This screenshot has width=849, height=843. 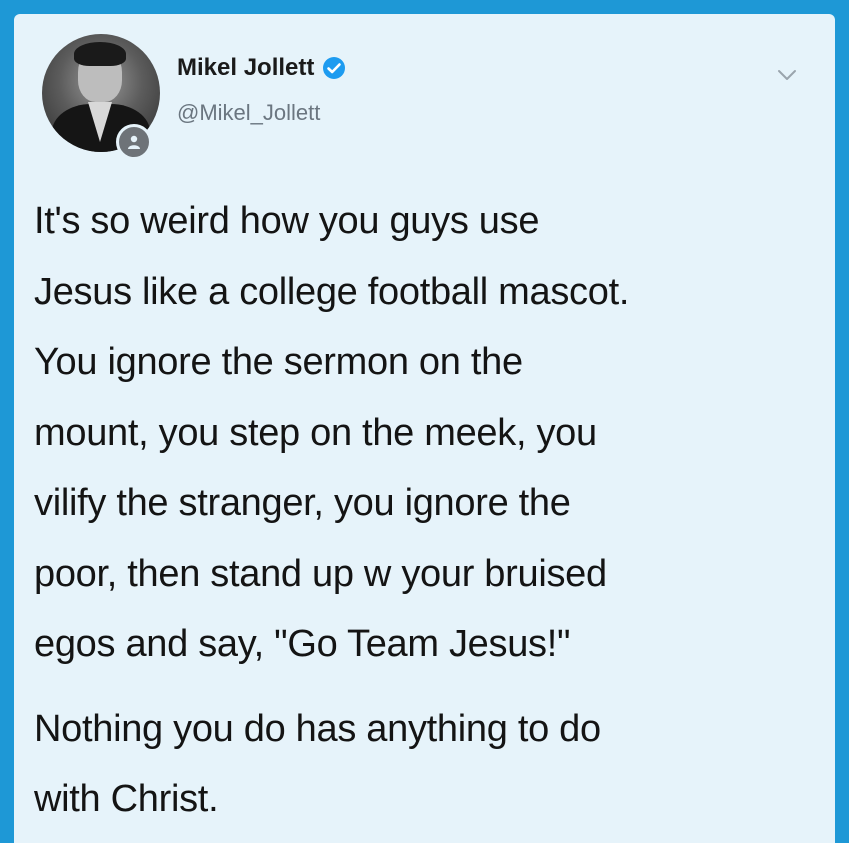 What do you see at coordinates (278, 362) in the screenshot?
I see `tweet-line: You ignore the sermon on the` at bounding box center [278, 362].